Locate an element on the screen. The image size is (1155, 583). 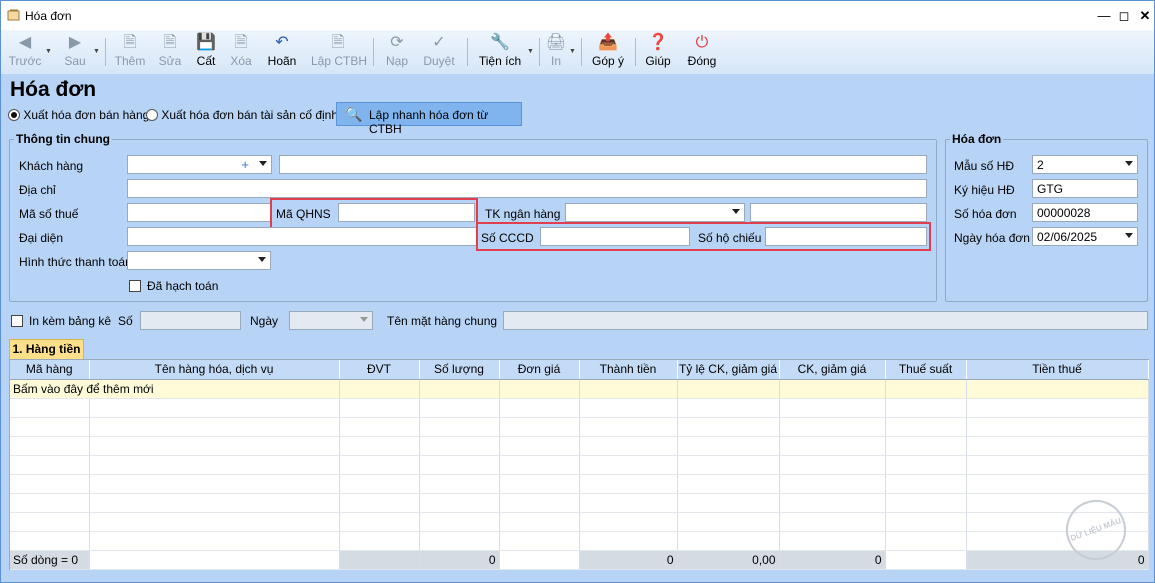
delete-document-icon: 🗎 is located at coordinates (241, 42).